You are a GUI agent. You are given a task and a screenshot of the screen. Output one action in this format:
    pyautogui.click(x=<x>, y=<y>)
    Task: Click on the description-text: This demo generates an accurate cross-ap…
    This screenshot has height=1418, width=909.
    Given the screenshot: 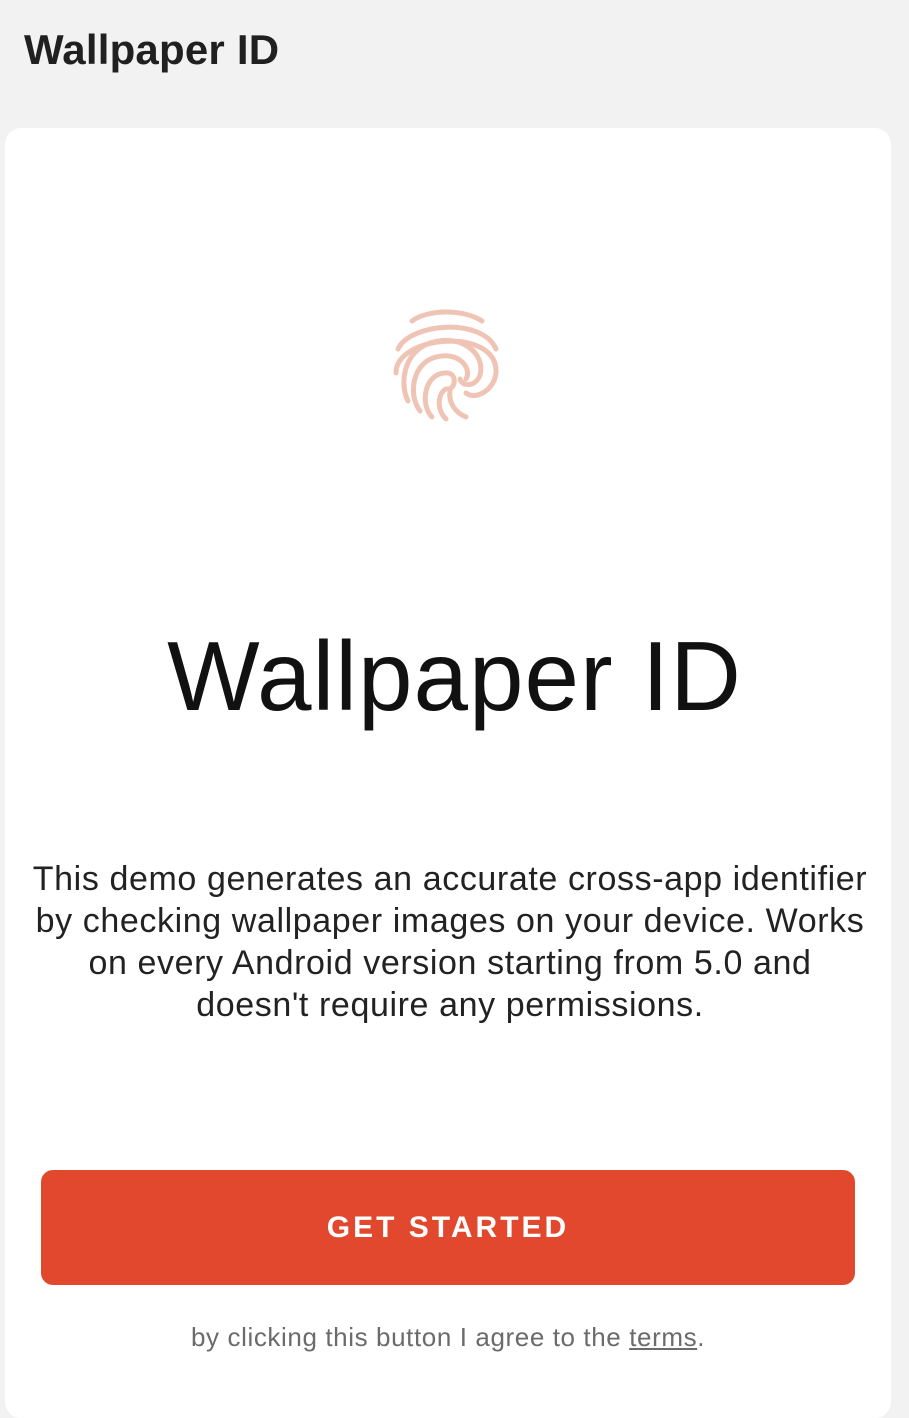 What is the action you would take?
    pyautogui.click(x=450, y=942)
    